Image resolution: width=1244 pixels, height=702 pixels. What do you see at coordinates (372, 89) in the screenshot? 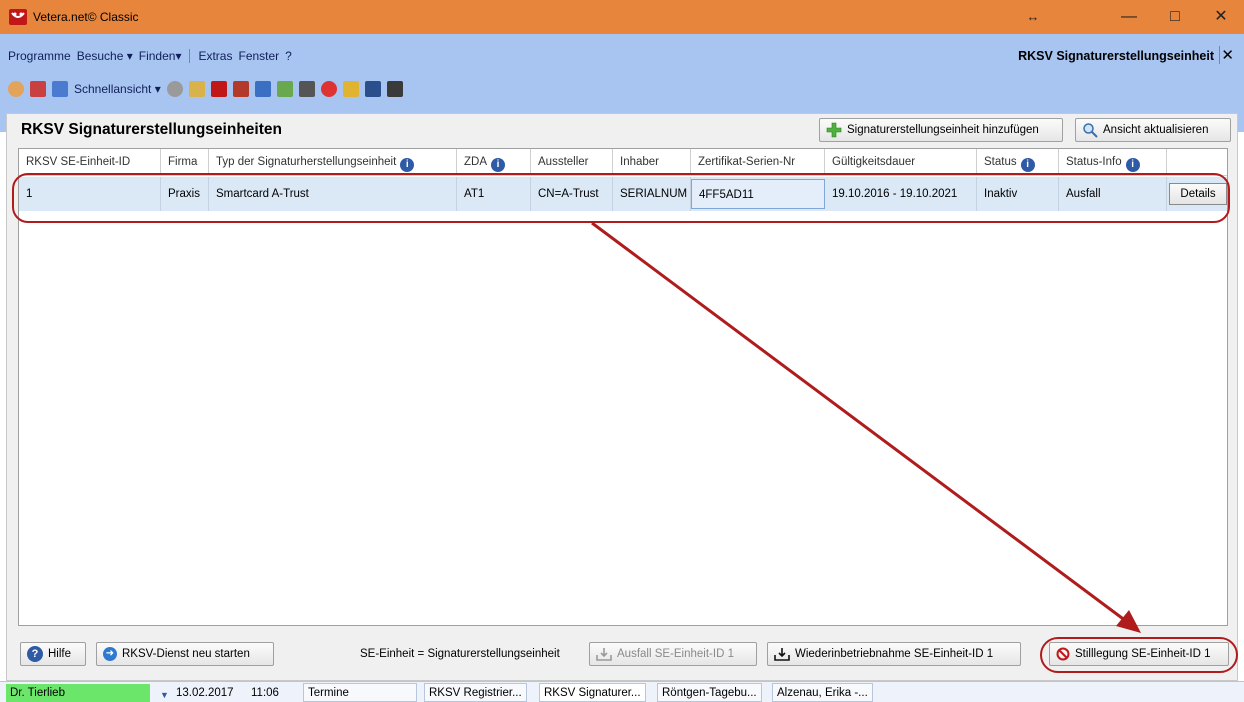
I see `document-icon` at bounding box center [372, 89].